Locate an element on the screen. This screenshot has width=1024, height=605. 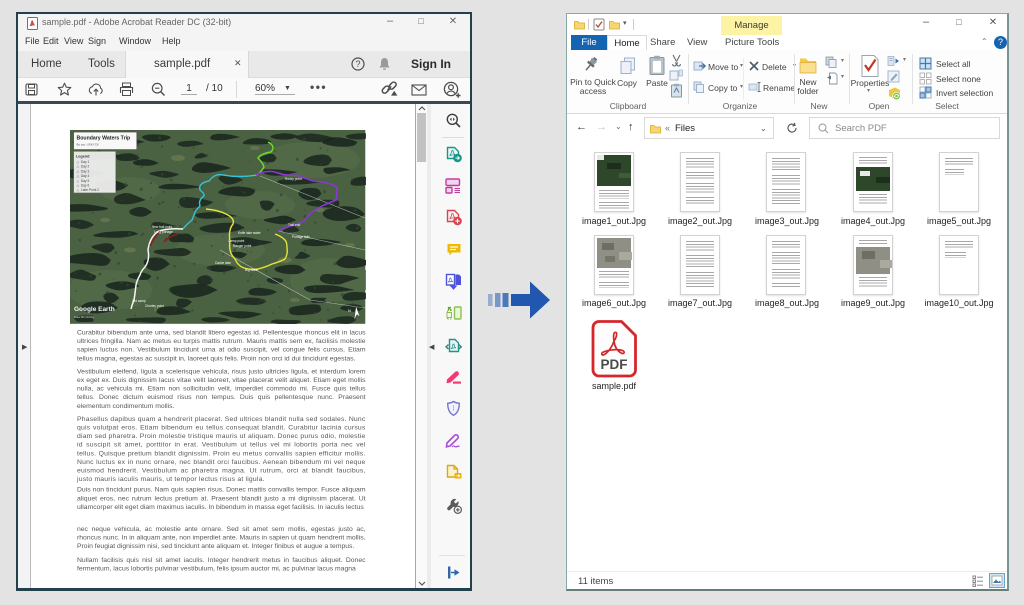
svg-text: New trail point is located at coordinates (162, 227).